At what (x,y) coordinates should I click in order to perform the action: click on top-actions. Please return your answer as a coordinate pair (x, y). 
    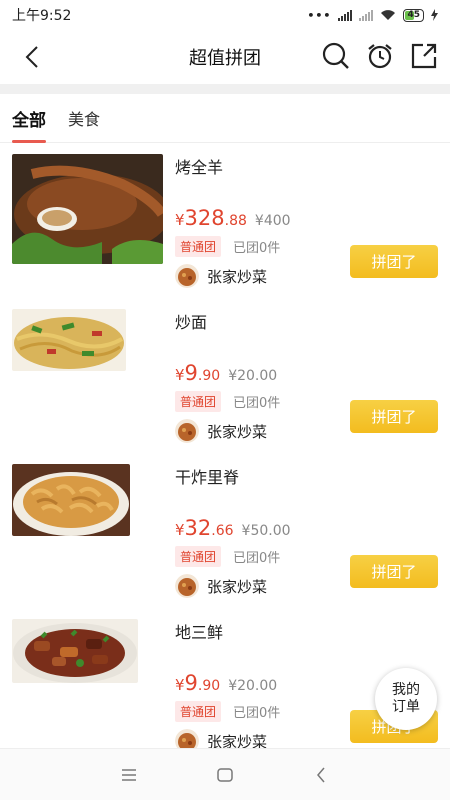
    Looking at the image, I should click on (380, 56).